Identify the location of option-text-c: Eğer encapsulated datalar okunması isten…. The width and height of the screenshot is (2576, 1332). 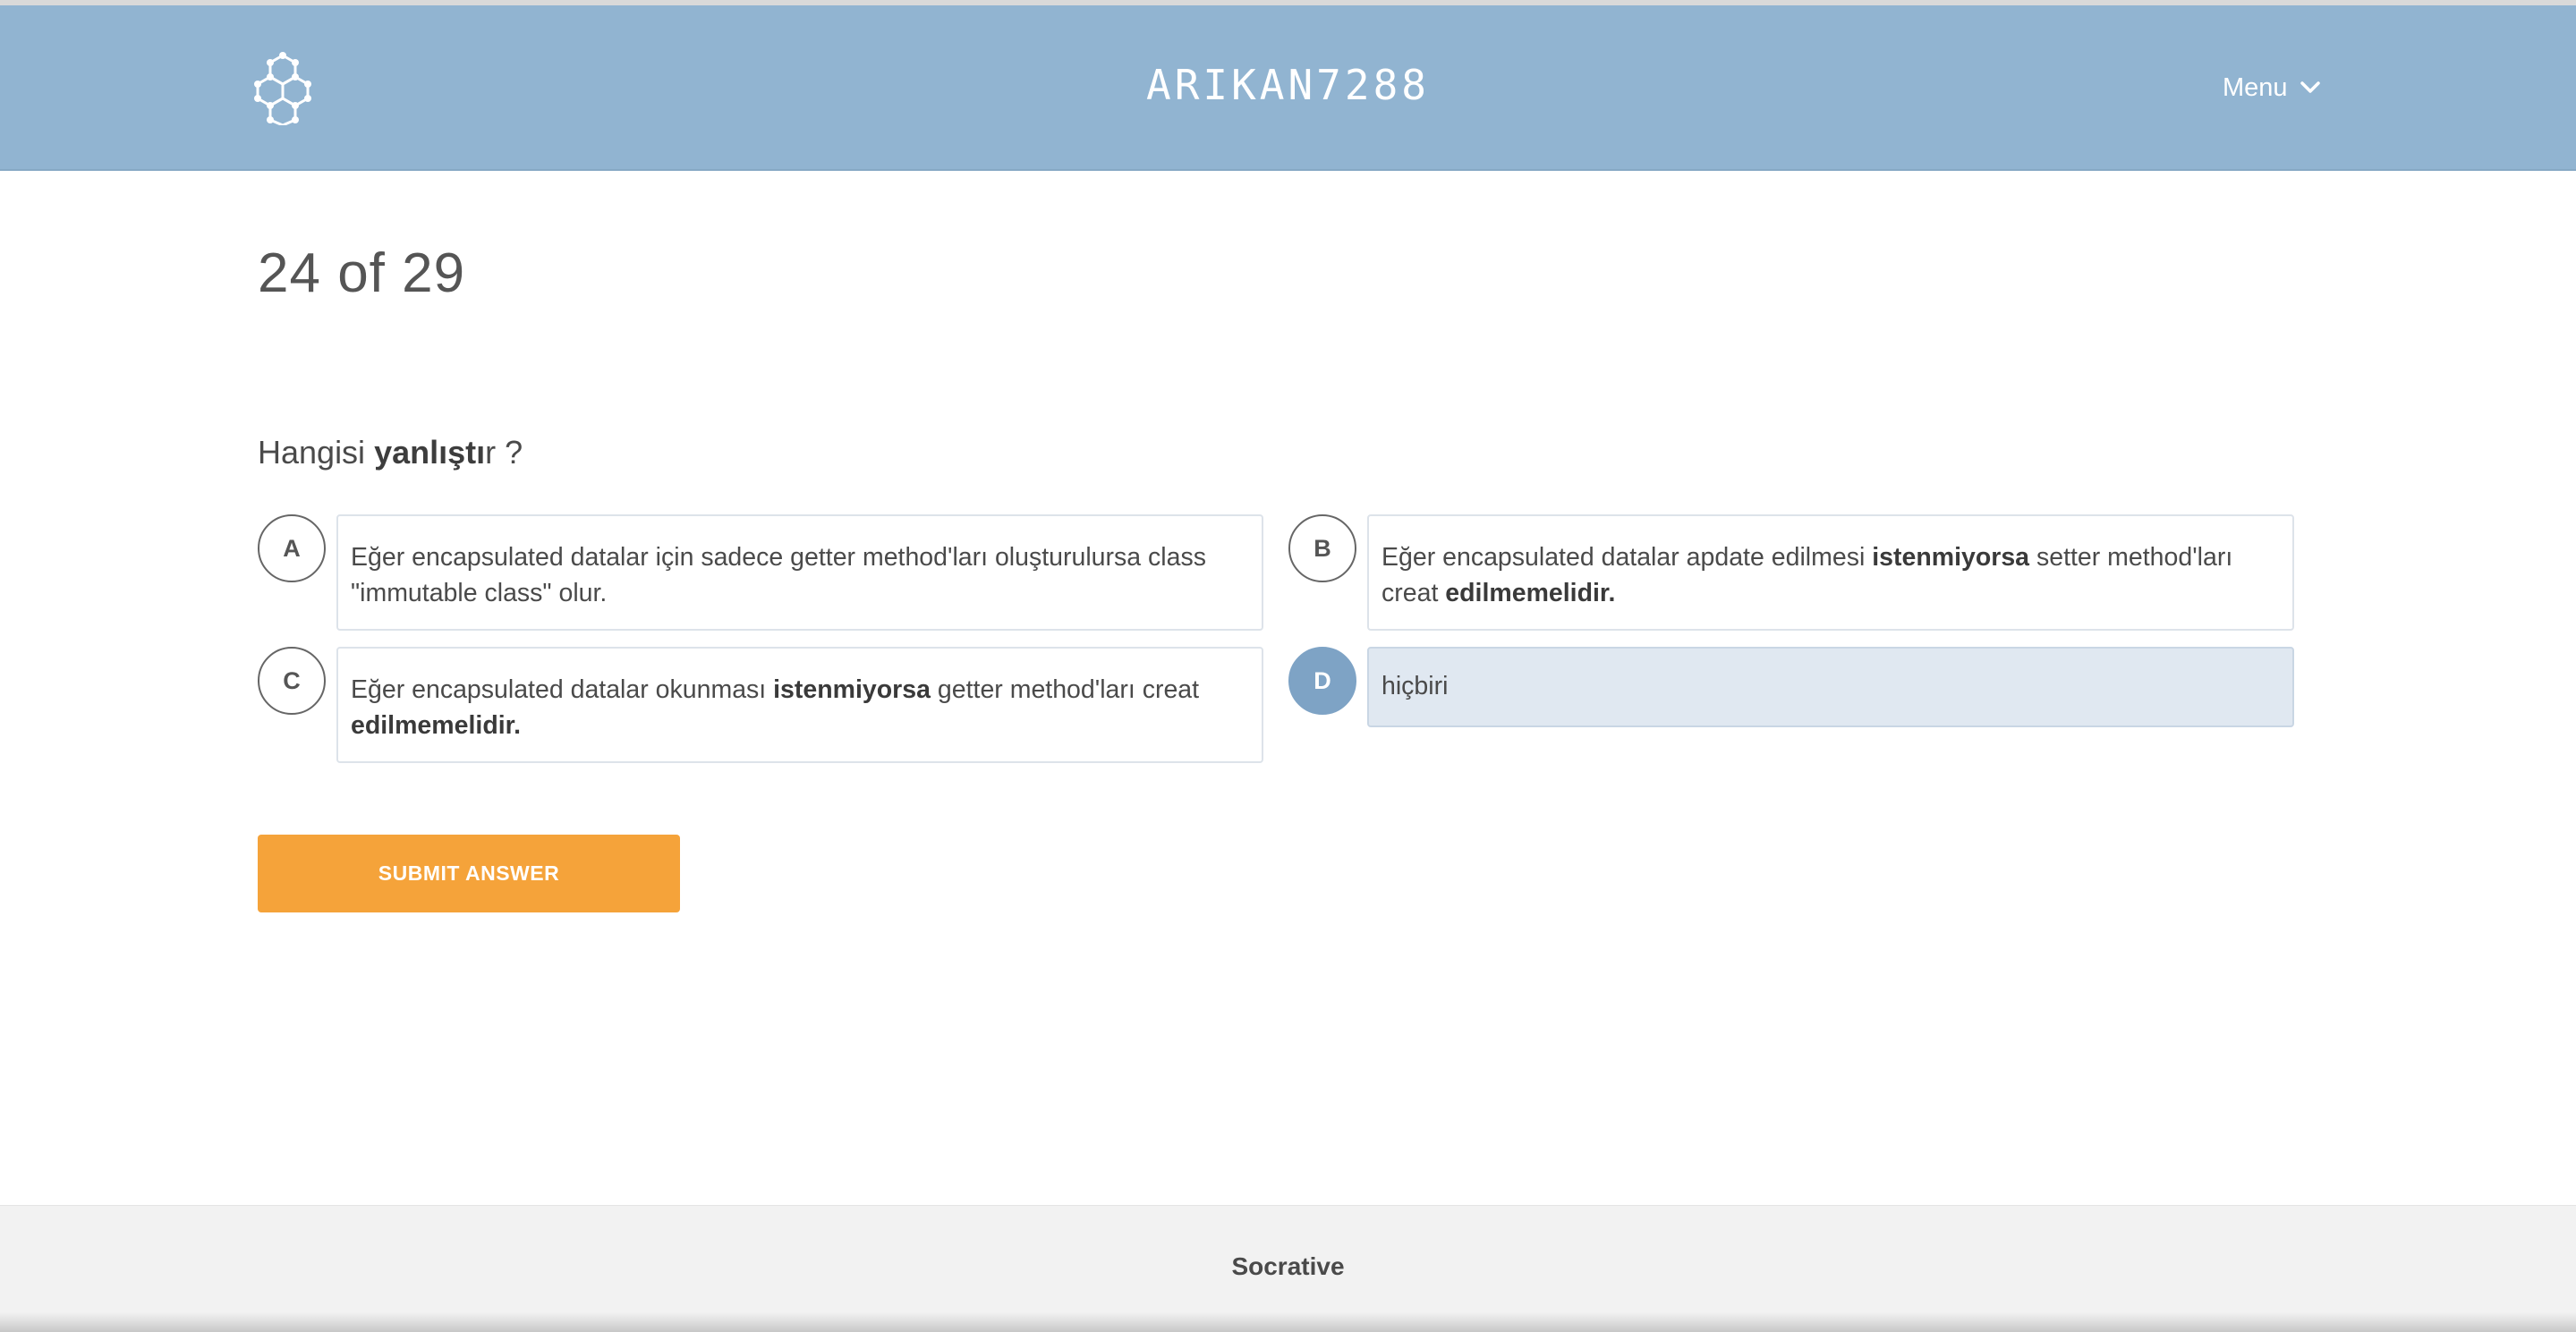
(799, 705).